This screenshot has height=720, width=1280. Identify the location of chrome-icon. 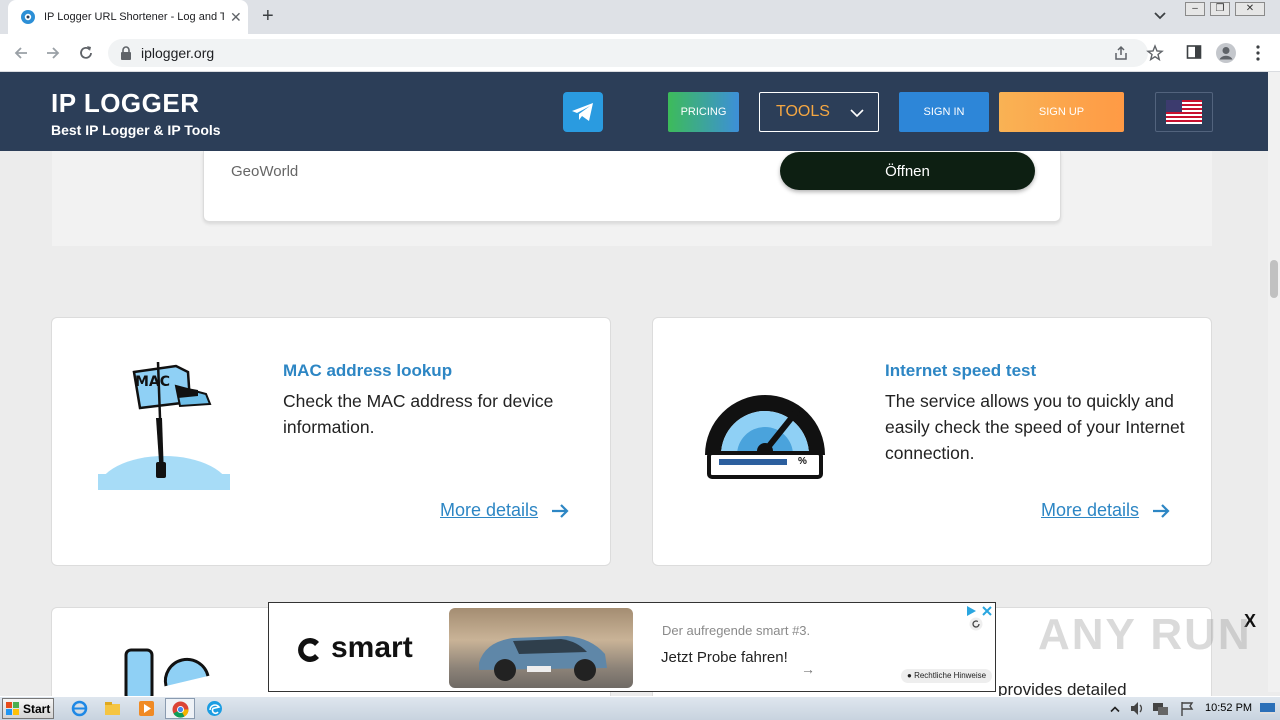
(180, 709).